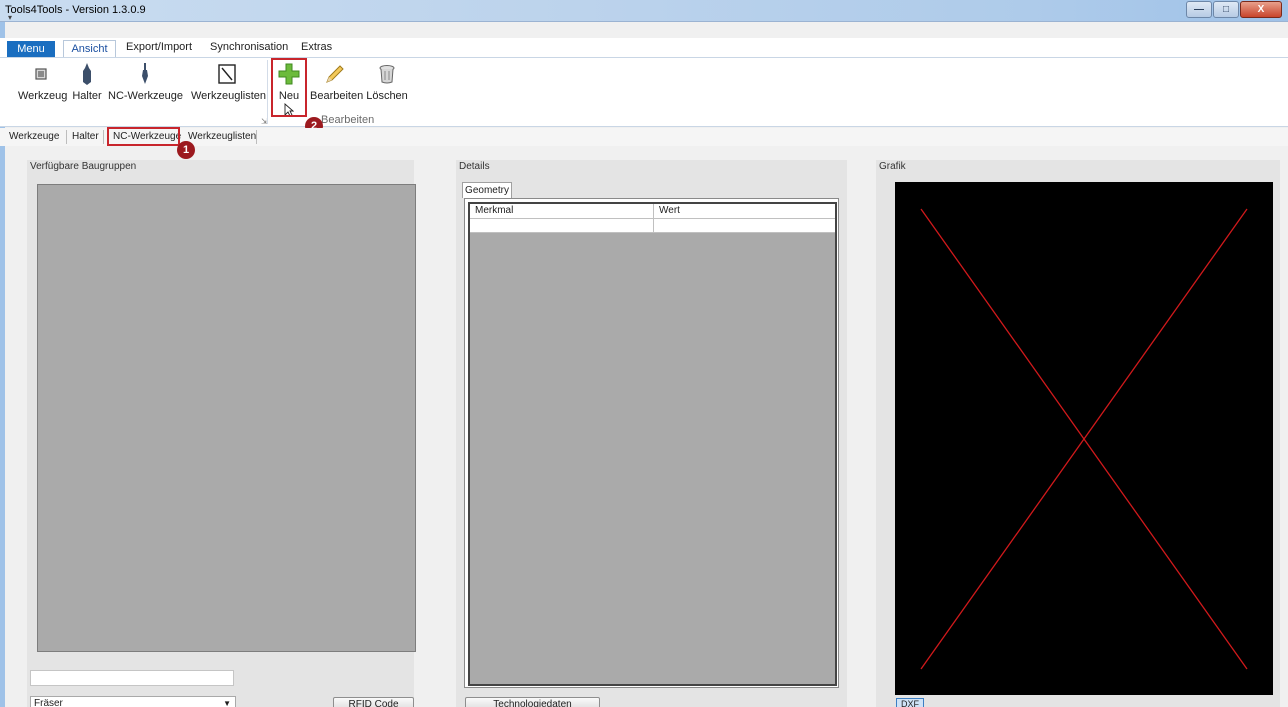 This screenshot has height=707, width=1288. Describe the element at coordinates (186, 150) in the screenshot. I see `annotation-badge-1: 1` at that location.